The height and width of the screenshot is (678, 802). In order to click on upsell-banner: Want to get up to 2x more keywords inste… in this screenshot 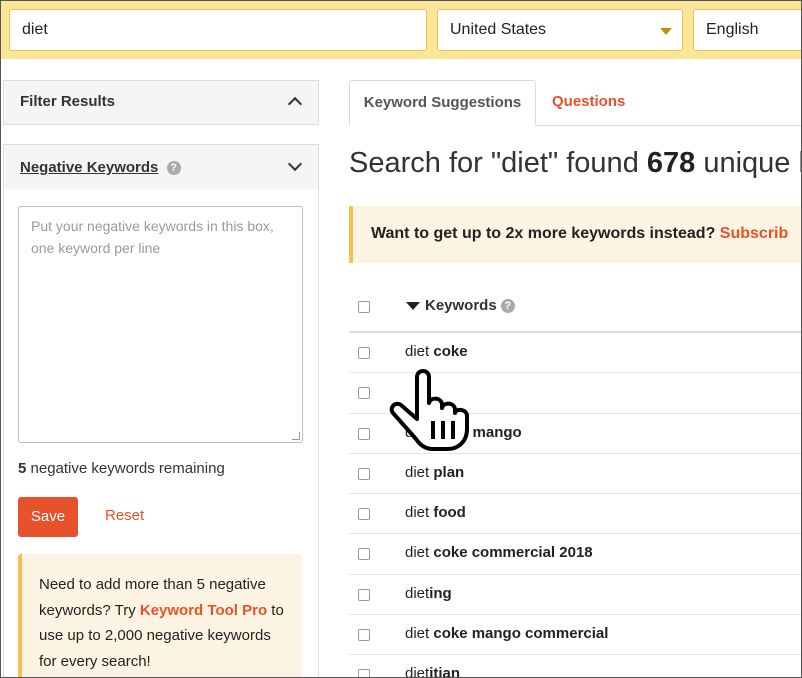, I will do `click(575, 234)`.